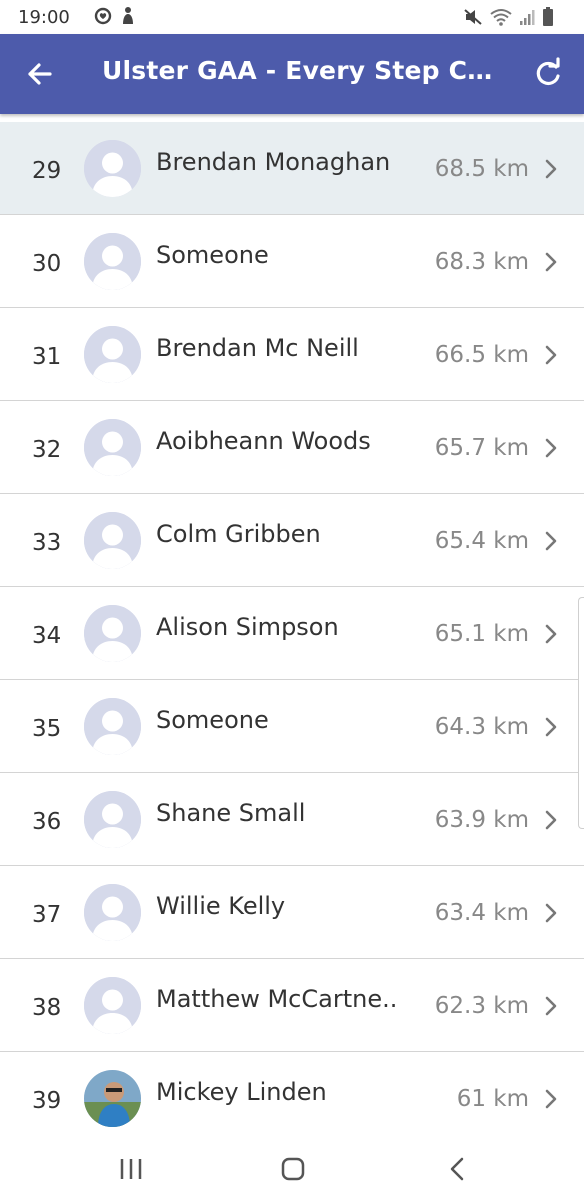 The image size is (584, 1200). Describe the element at coordinates (481, 634) in the screenshot. I see `distance-value: 65.1 km` at that location.